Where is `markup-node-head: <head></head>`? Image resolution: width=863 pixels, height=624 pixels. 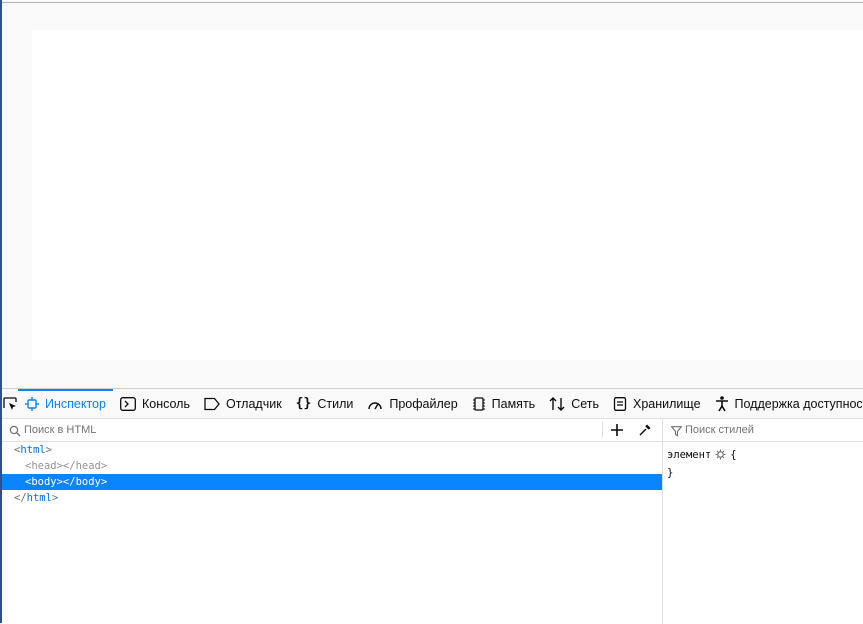 markup-node-head: <head></head> is located at coordinates (66, 466).